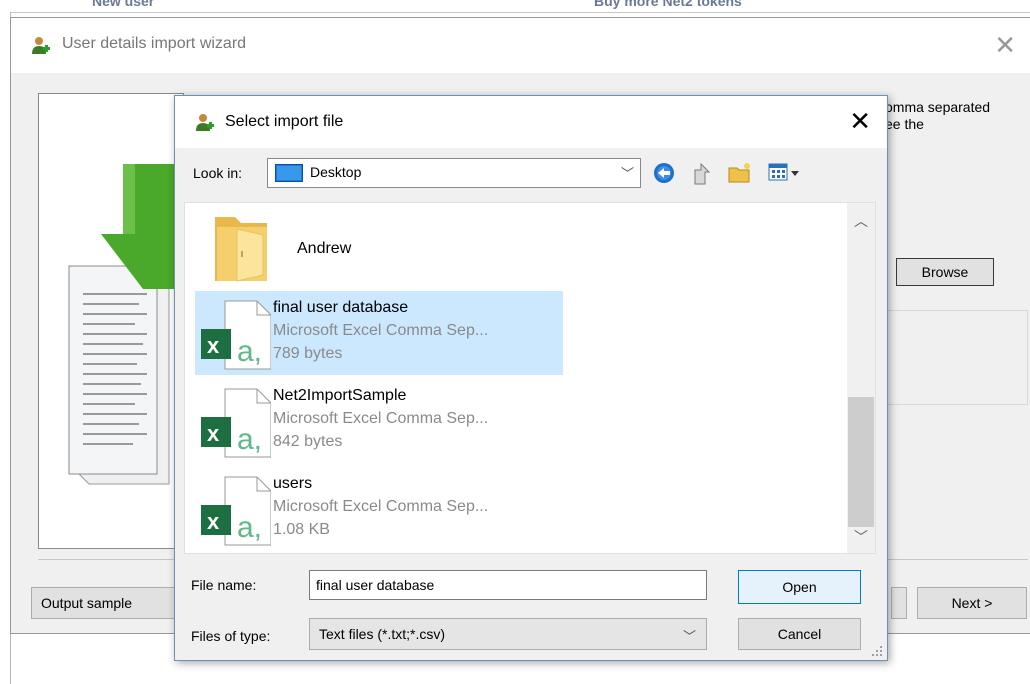  I want to click on dialog-close-button: ✕, so click(860, 121).